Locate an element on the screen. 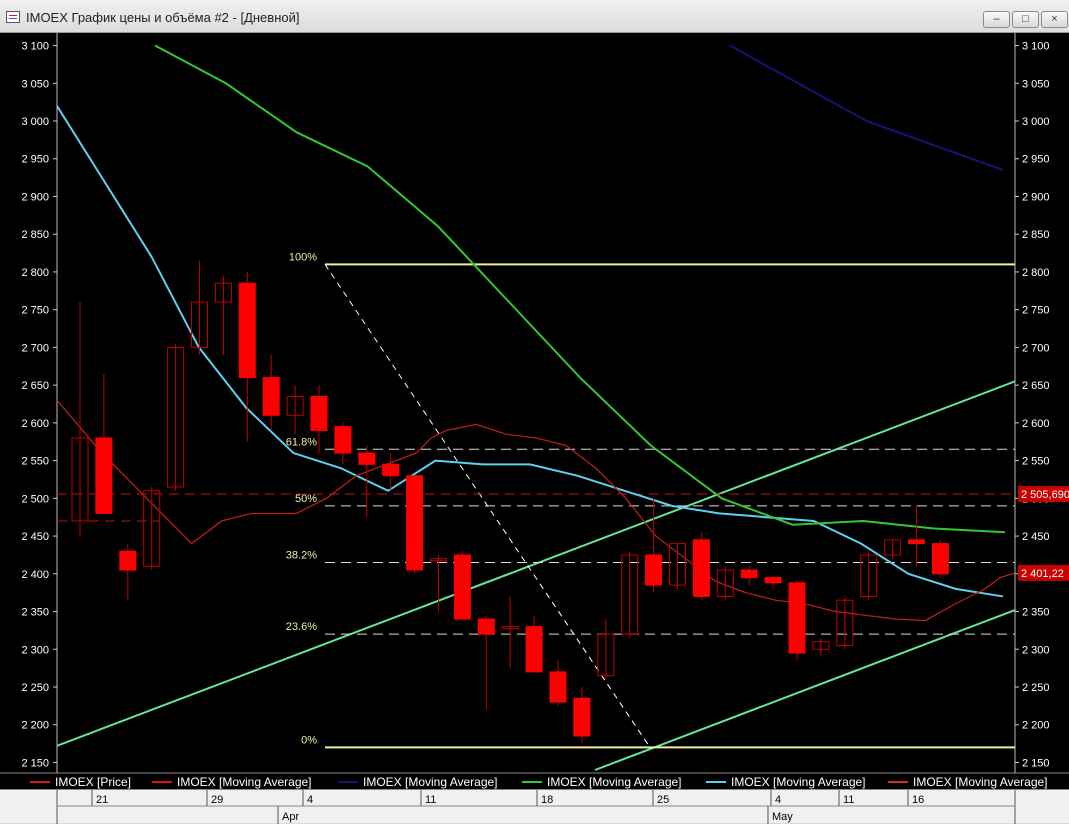 Image resolution: width=1069 pixels, height=824 pixels. y-tick-label-right: 2 200 is located at coordinates (1036, 726).